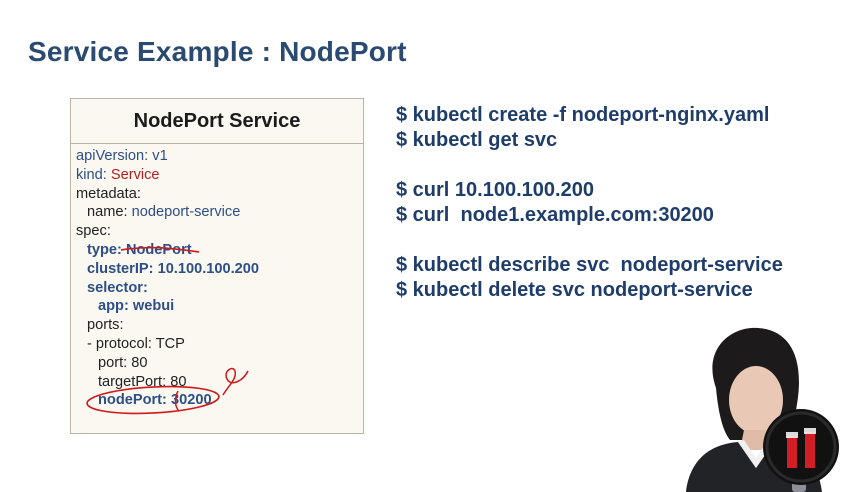 The width and height of the screenshot is (850, 492). What do you see at coordinates (119, 343) in the screenshot?
I see `yaml-key: - protocol:` at bounding box center [119, 343].